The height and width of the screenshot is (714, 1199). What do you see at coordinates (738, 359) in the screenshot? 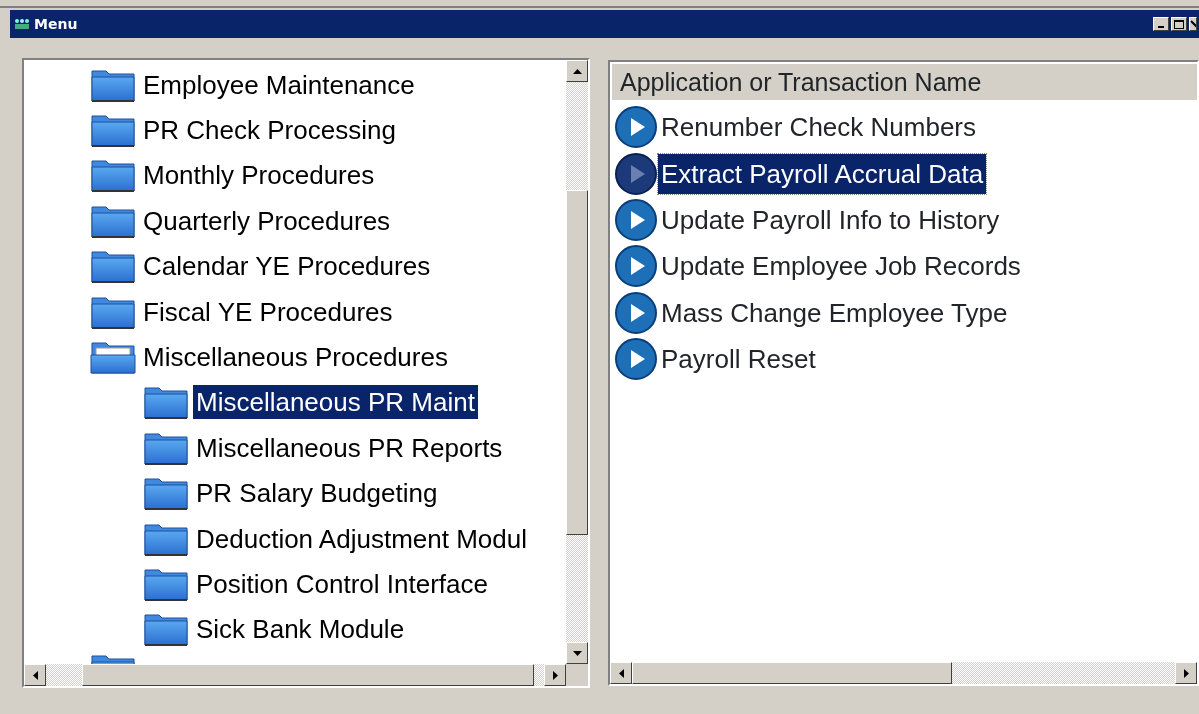
I see `transaction-item: Payroll Reset` at bounding box center [738, 359].